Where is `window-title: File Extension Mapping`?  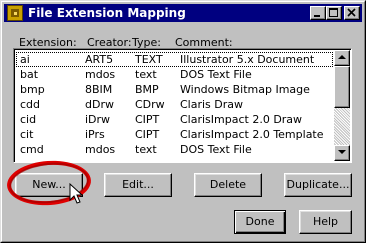 window-title: File Extension Mapping is located at coordinates (107, 13).